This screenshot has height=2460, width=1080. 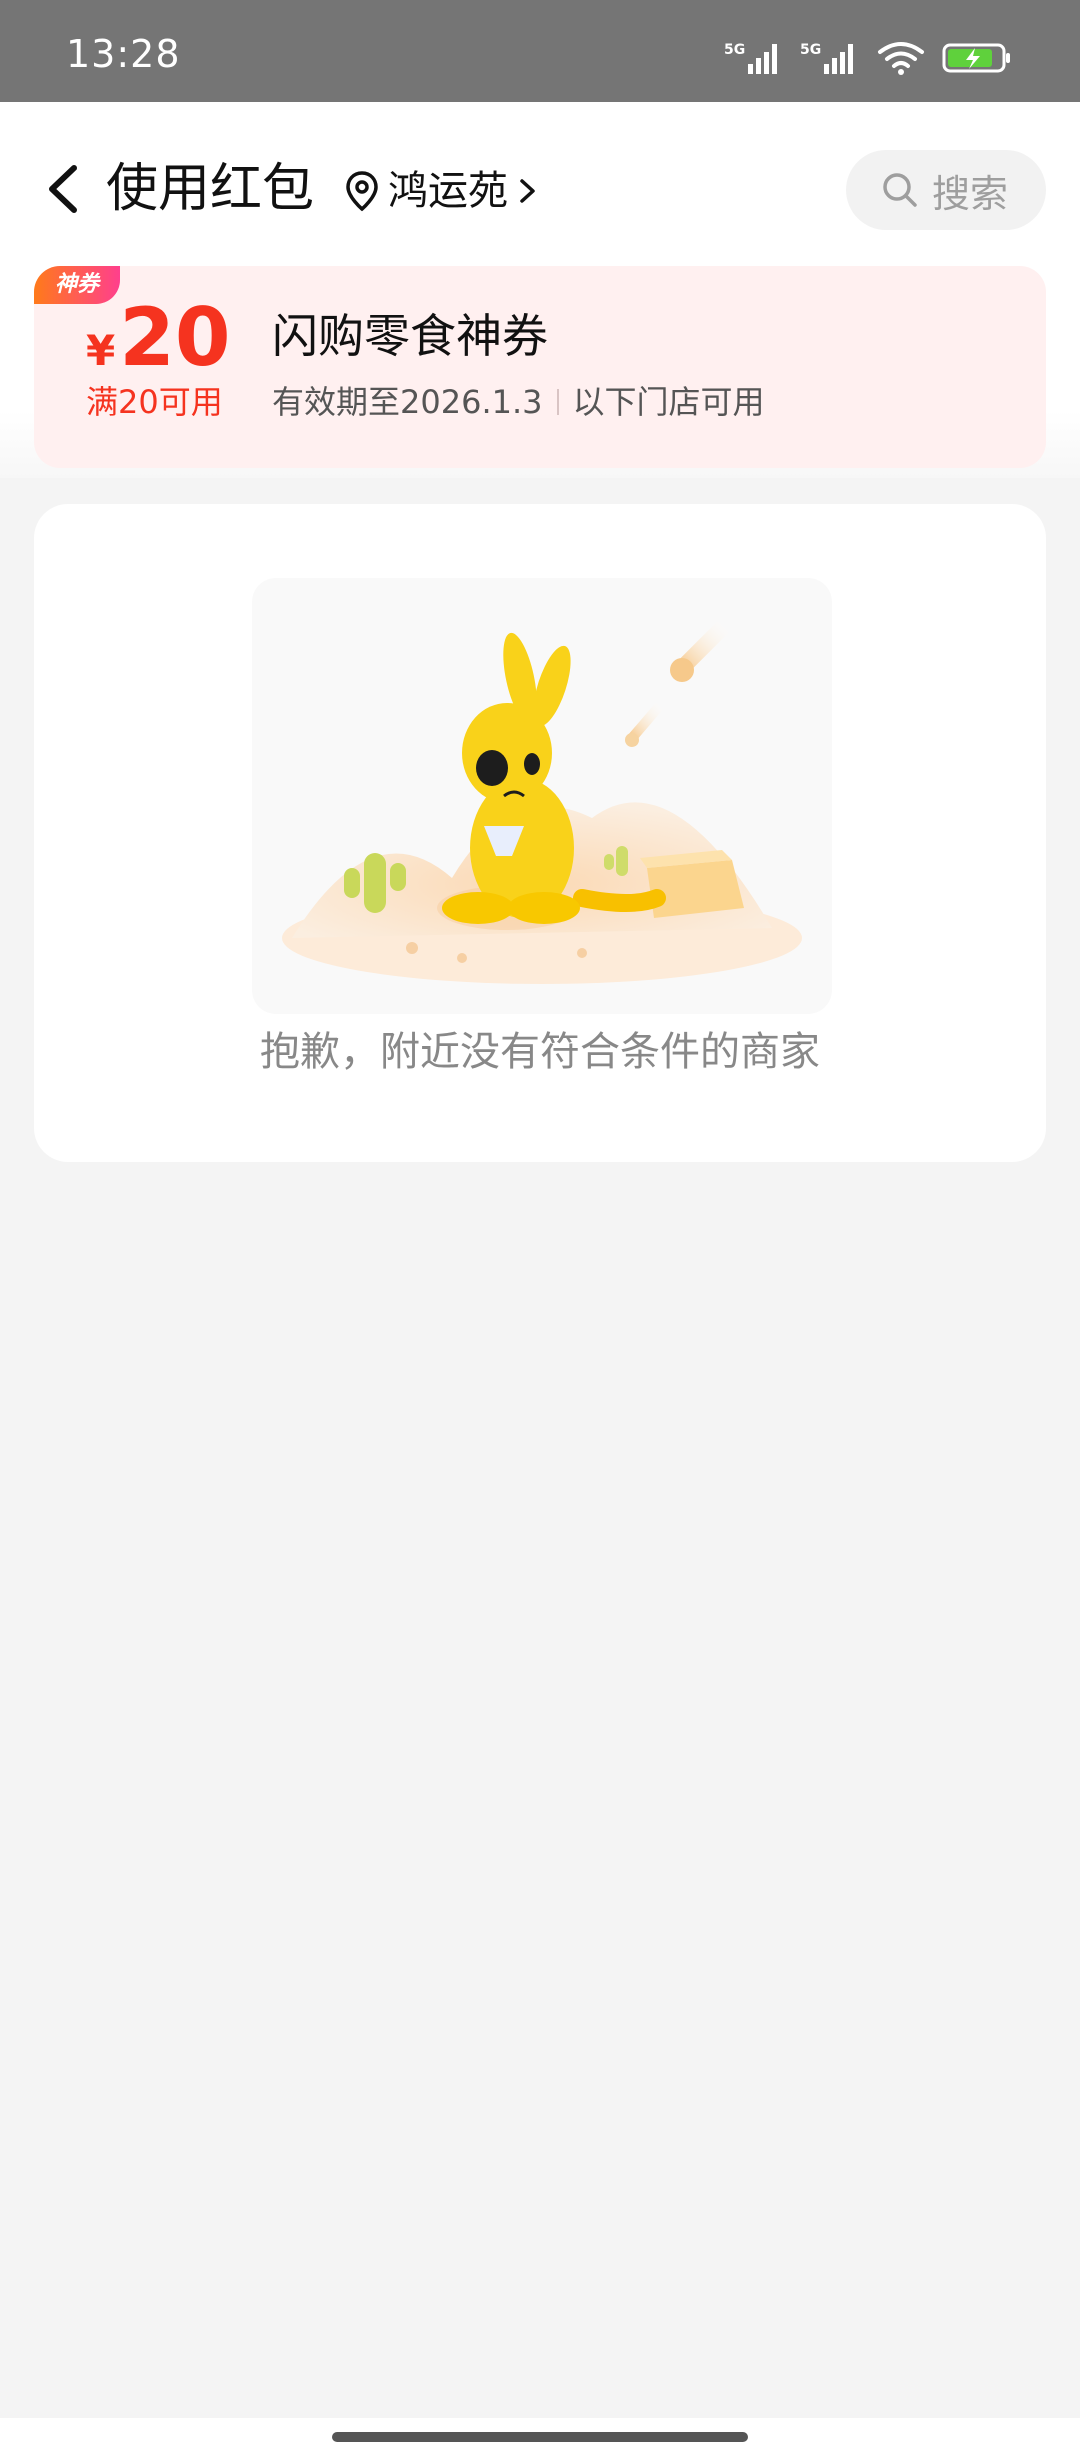 What do you see at coordinates (410, 336) in the screenshot?
I see `coupon-name: 闪购零食神券` at bounding box center [410, 336].